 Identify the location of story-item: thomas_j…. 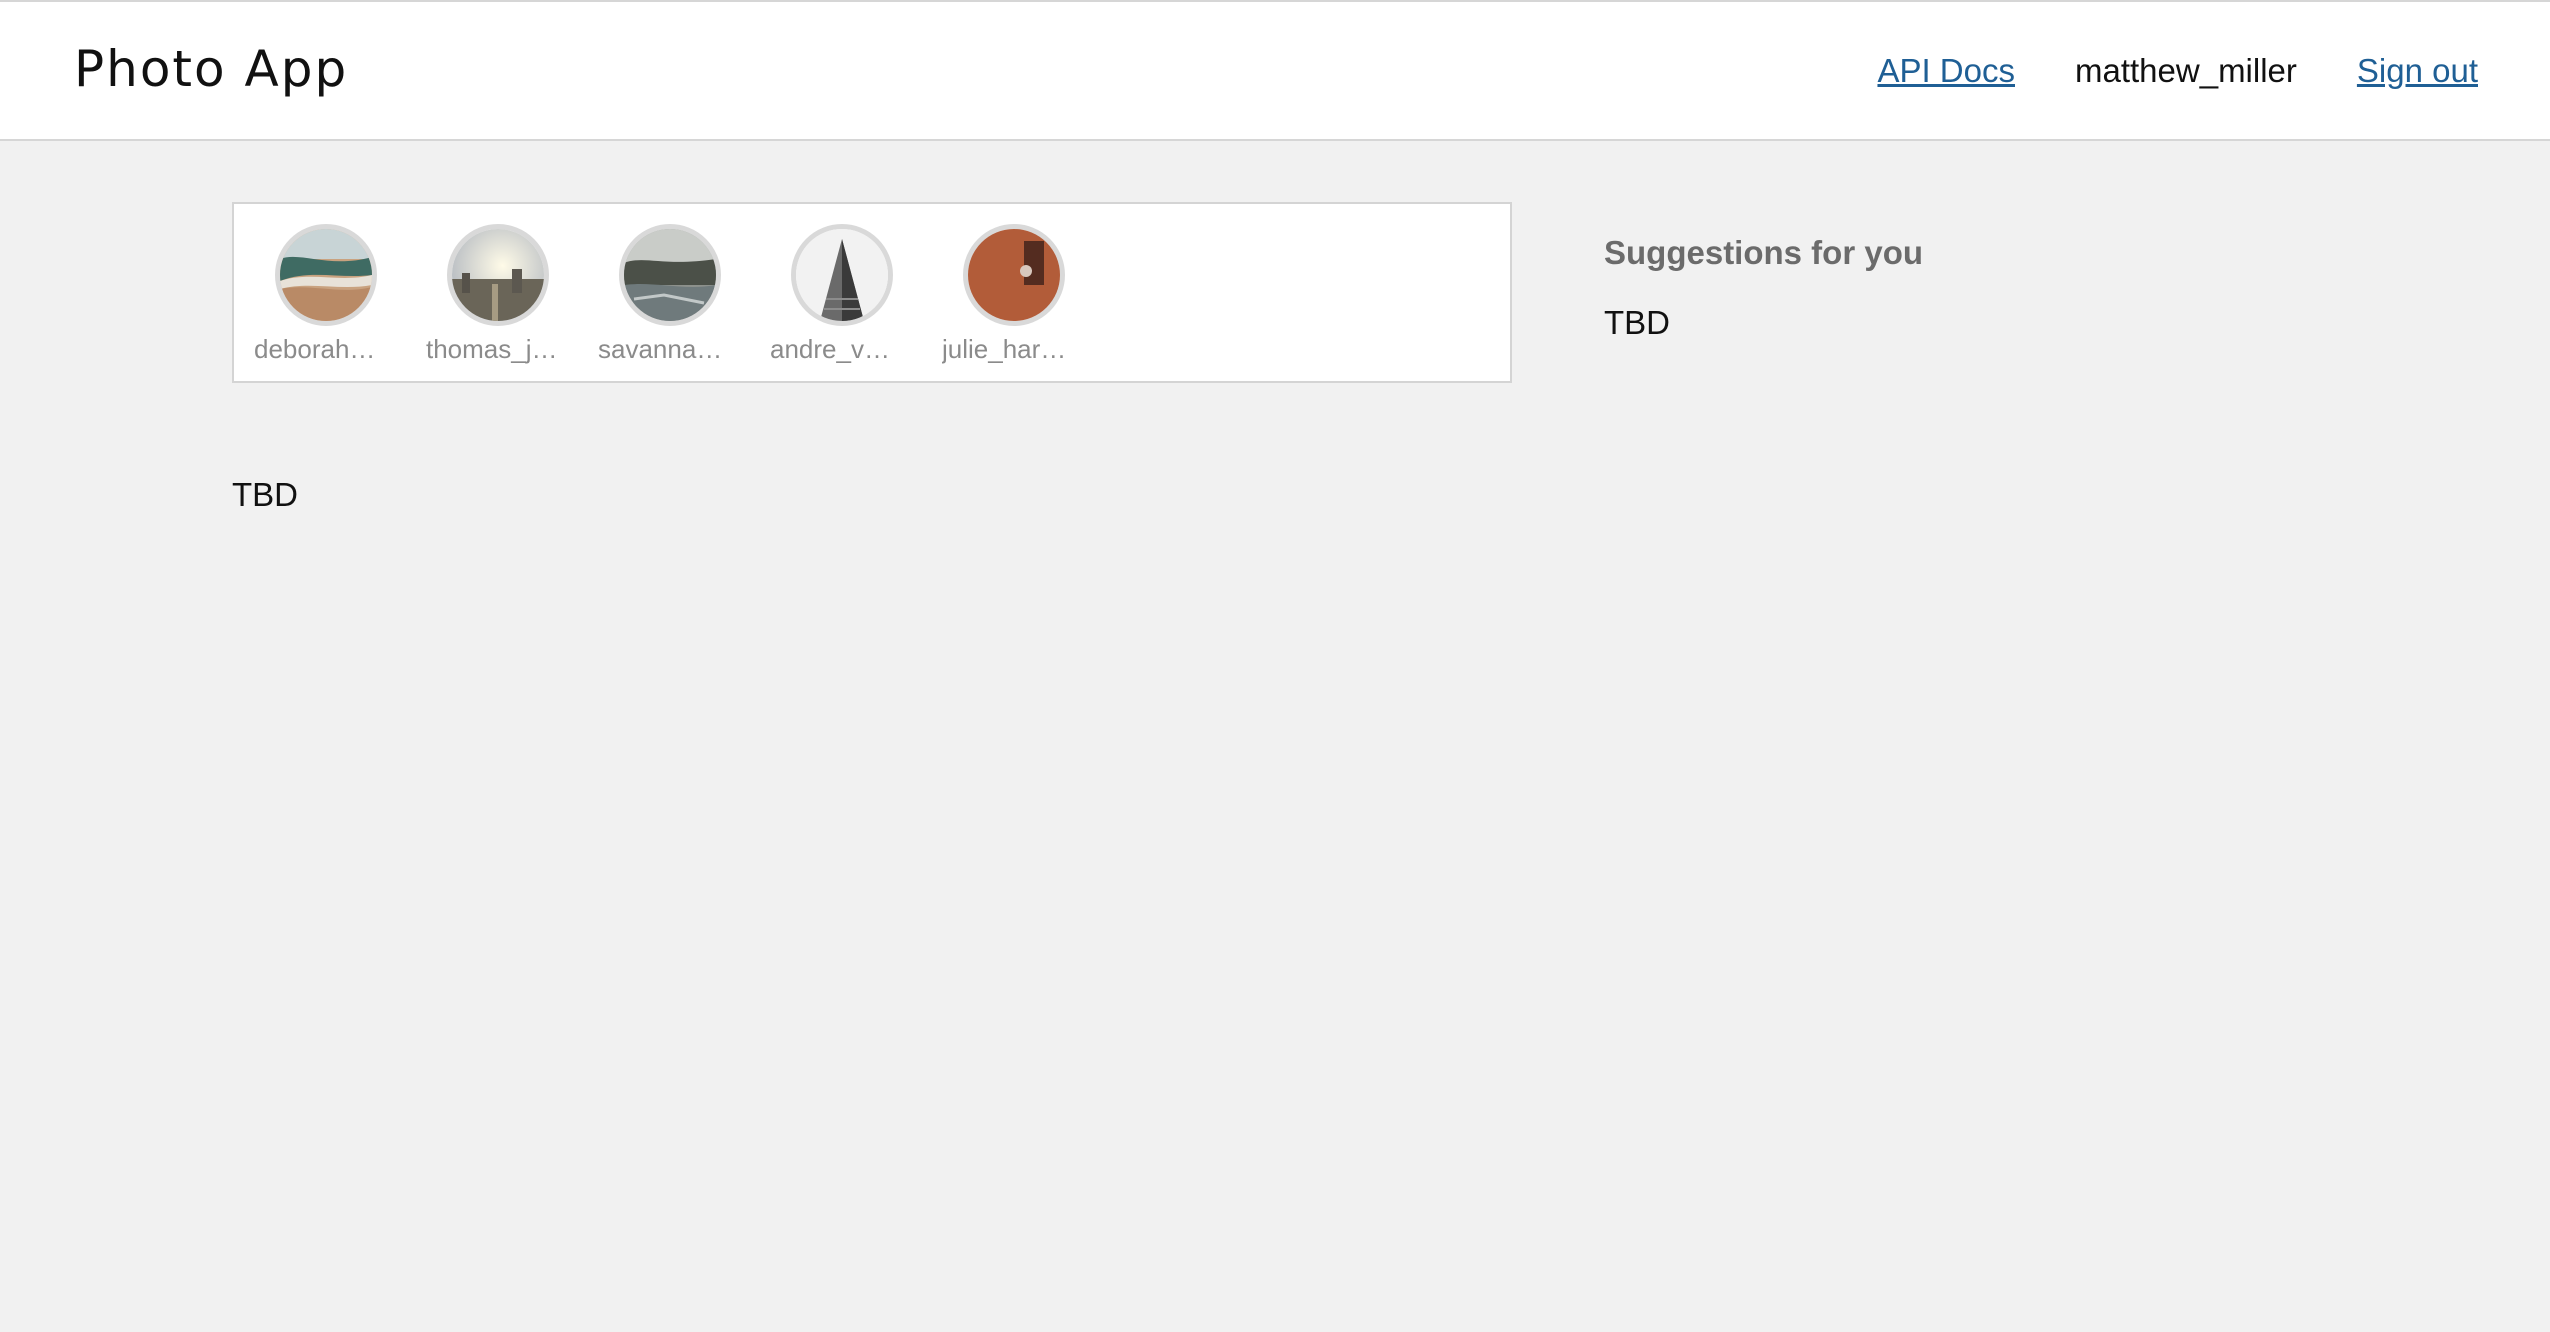
(498, 302).